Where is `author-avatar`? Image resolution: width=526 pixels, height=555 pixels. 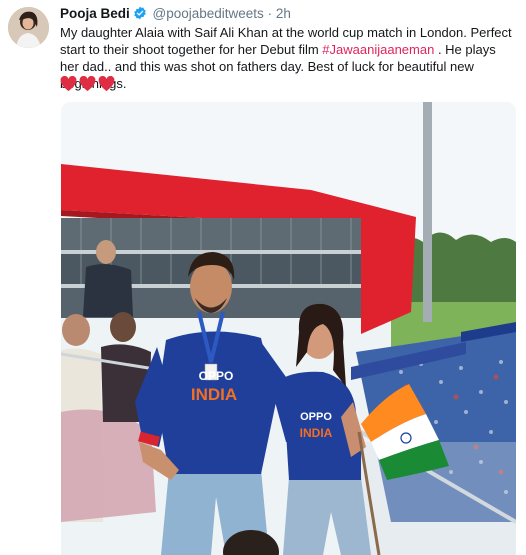 author-avatar is located at coordinates (28, 27).